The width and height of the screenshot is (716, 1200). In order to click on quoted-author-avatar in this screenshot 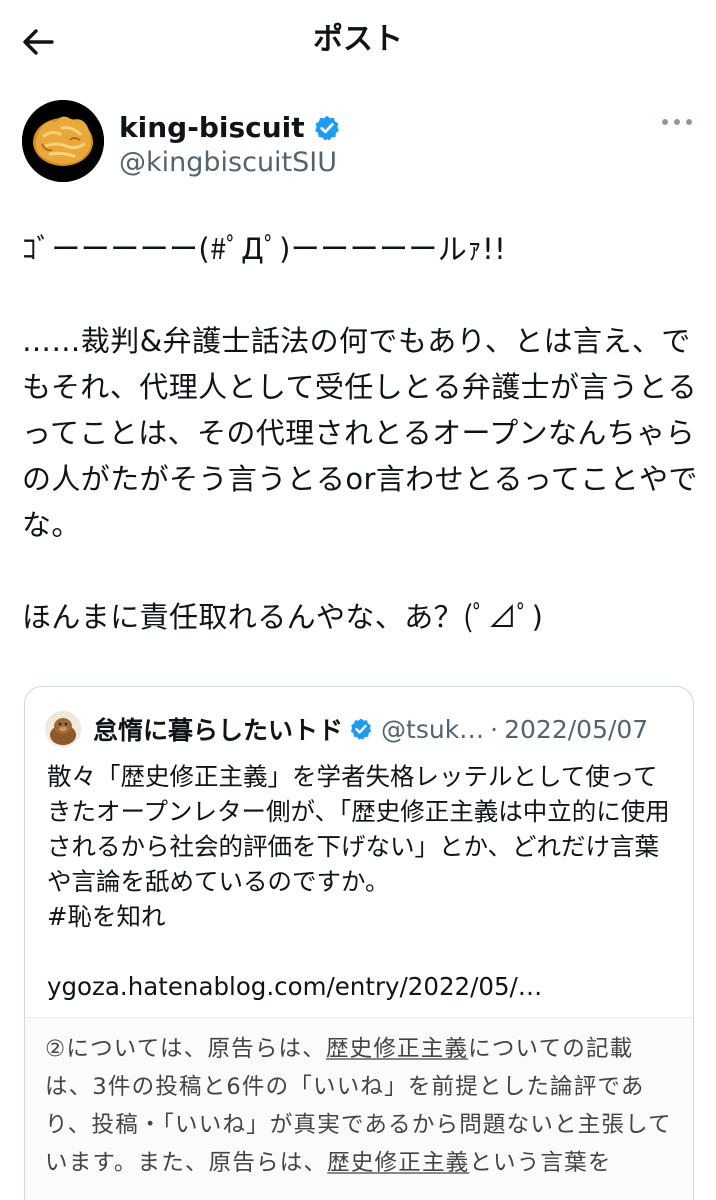, I will do `click(63, 729)`.